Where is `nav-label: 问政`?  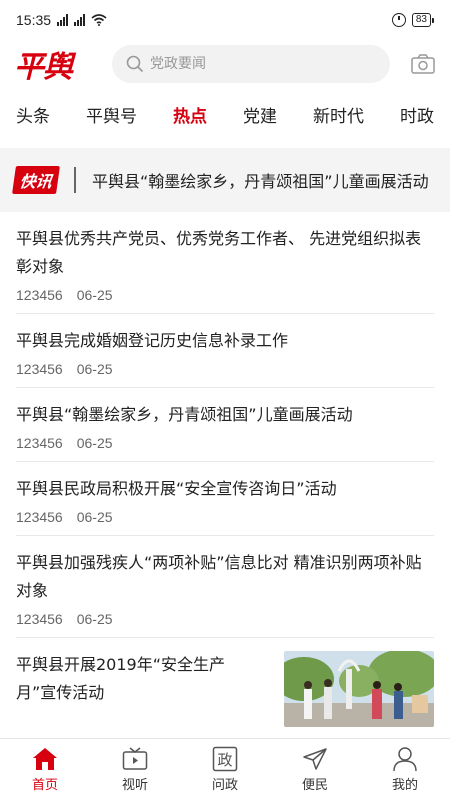
nav-label: 问政 is located at coordinates (224, 785).